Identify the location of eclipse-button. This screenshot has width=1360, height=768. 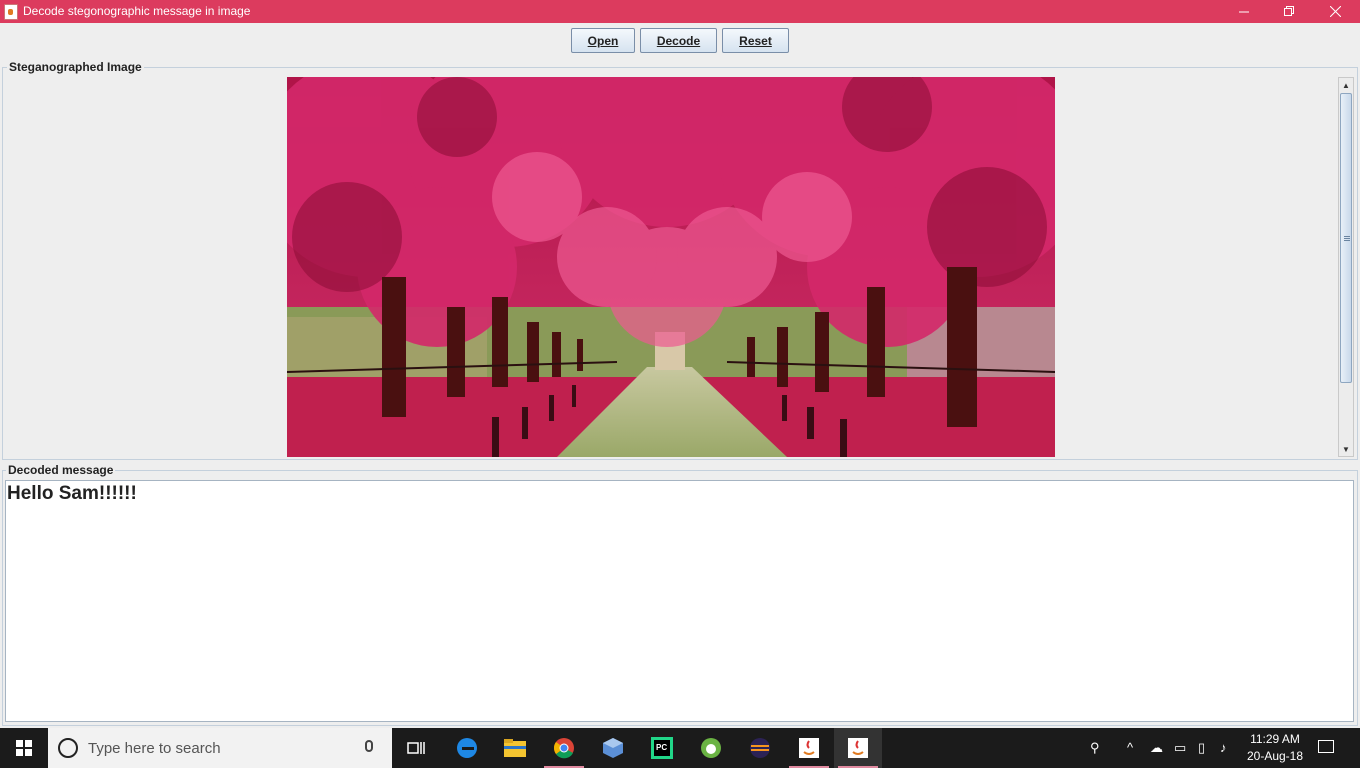
(760, 748).